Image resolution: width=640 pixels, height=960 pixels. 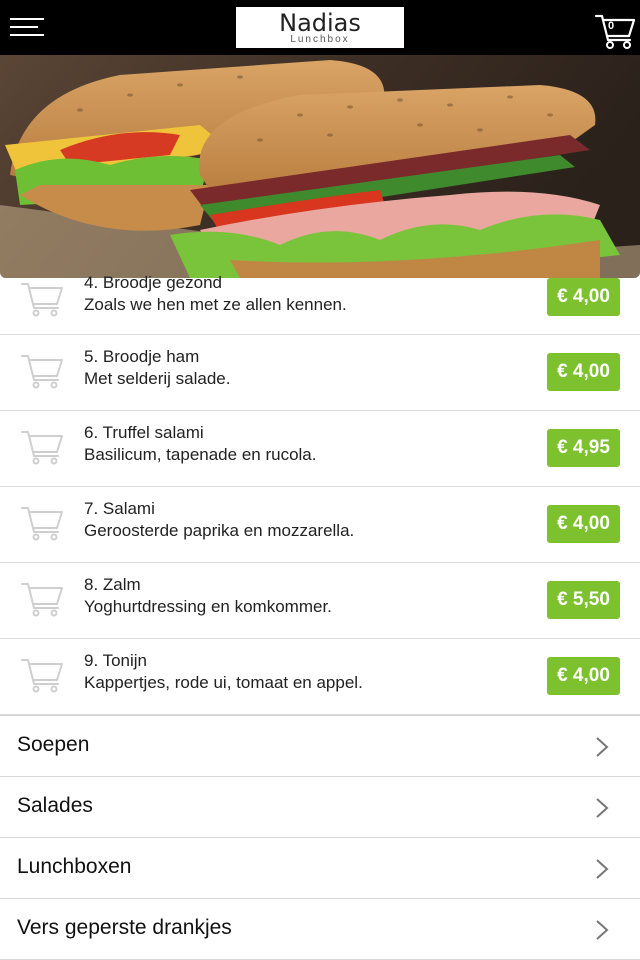 I want to click on product-description: Basilicum, tapenade en rucola., so click(x=200, y=454).